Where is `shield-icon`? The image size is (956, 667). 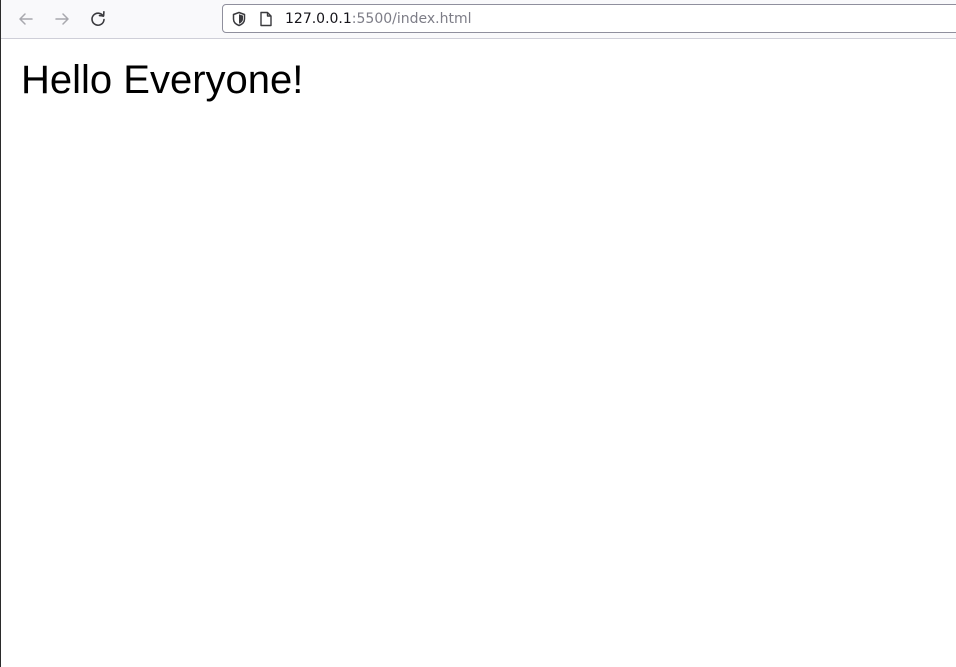
shield-icon is located at coordinates (239, 19).